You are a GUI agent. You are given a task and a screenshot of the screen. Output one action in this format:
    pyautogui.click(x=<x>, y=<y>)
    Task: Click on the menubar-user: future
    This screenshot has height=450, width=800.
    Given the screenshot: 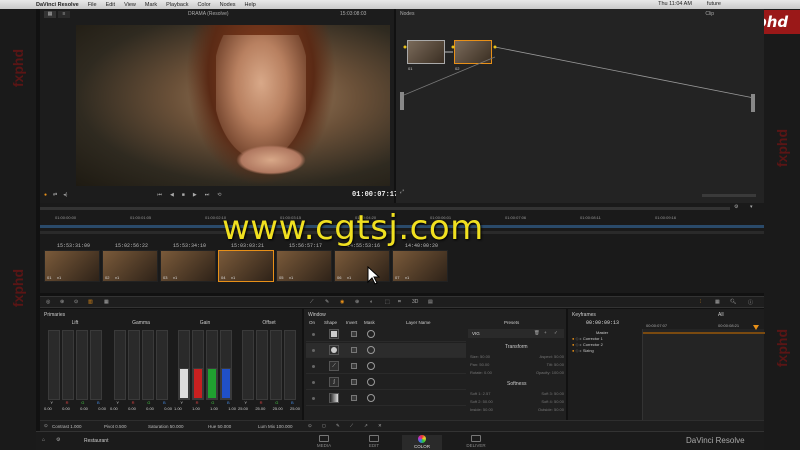 What is the action you would take?
    pyautogui.click(x=714, y=4)
    